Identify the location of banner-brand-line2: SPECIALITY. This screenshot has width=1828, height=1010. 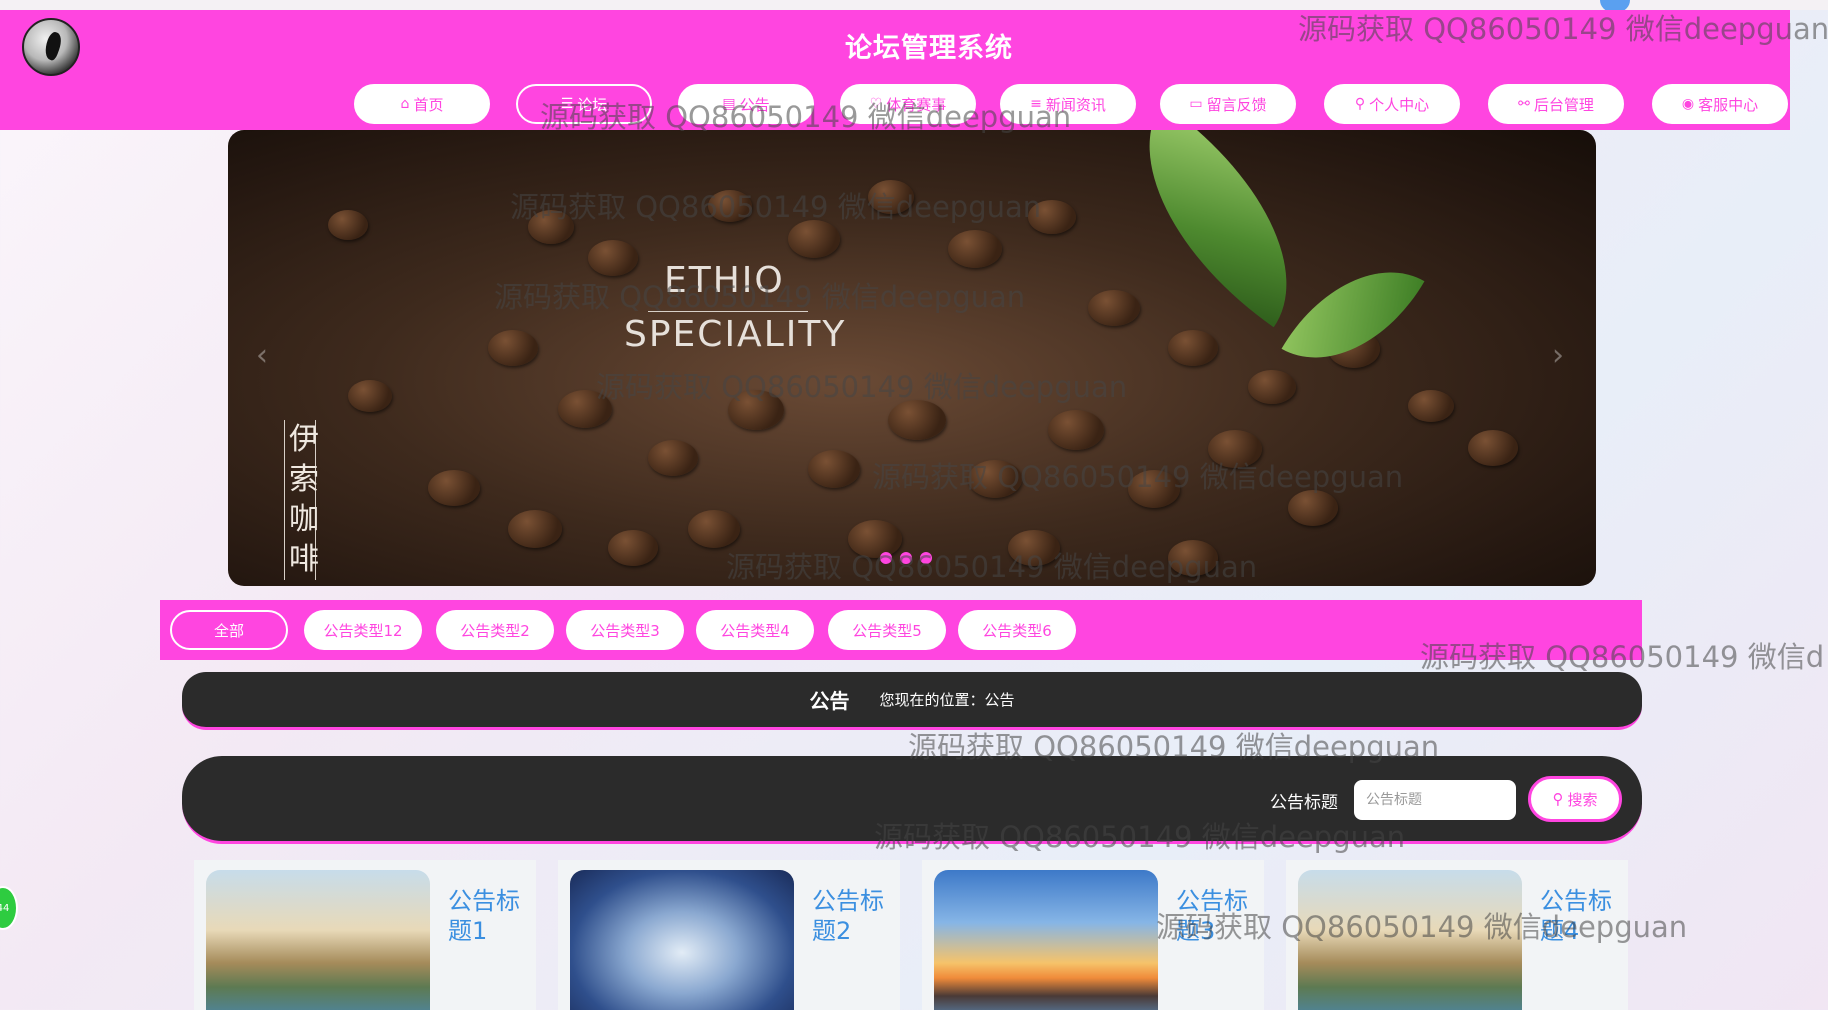
(735, 334).